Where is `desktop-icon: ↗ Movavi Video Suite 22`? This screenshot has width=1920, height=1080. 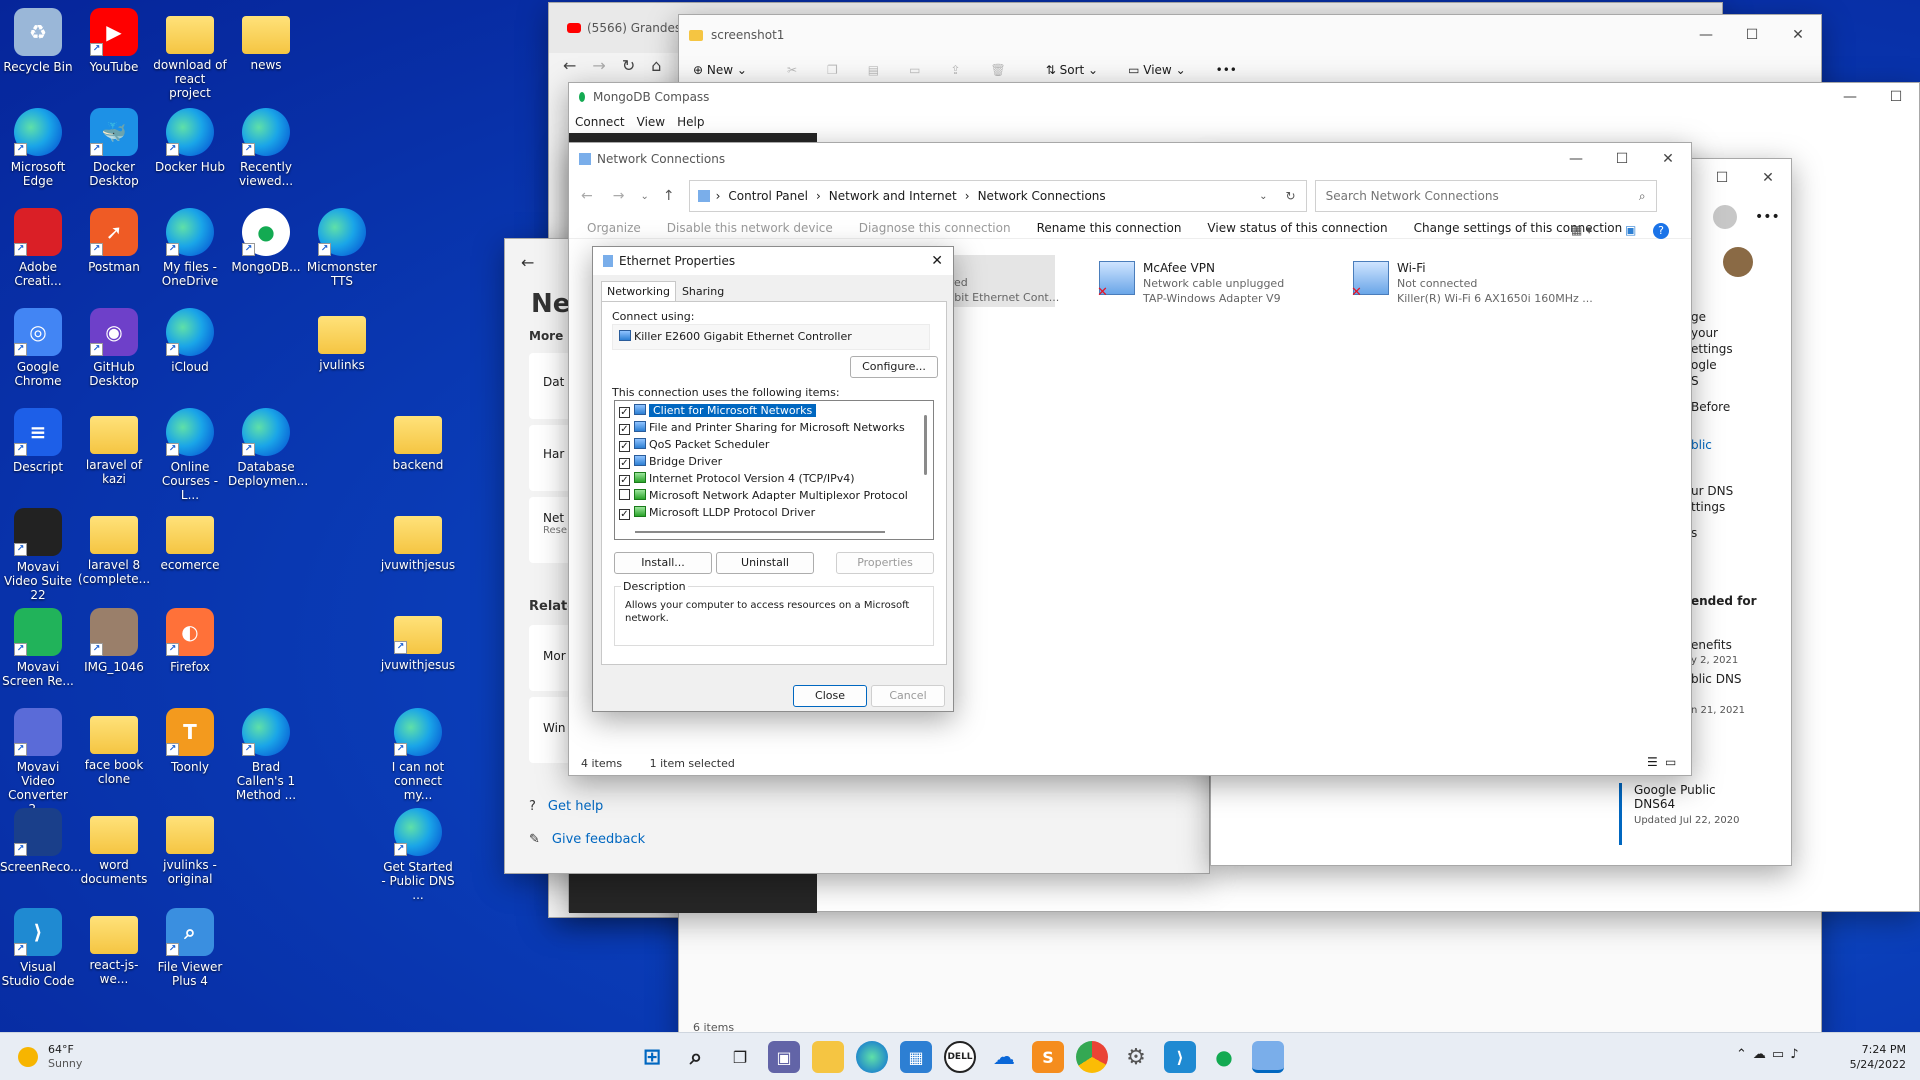
desktop-icon: ↗ Movavi Video Suite 22 is located at coordinates (38, 555).